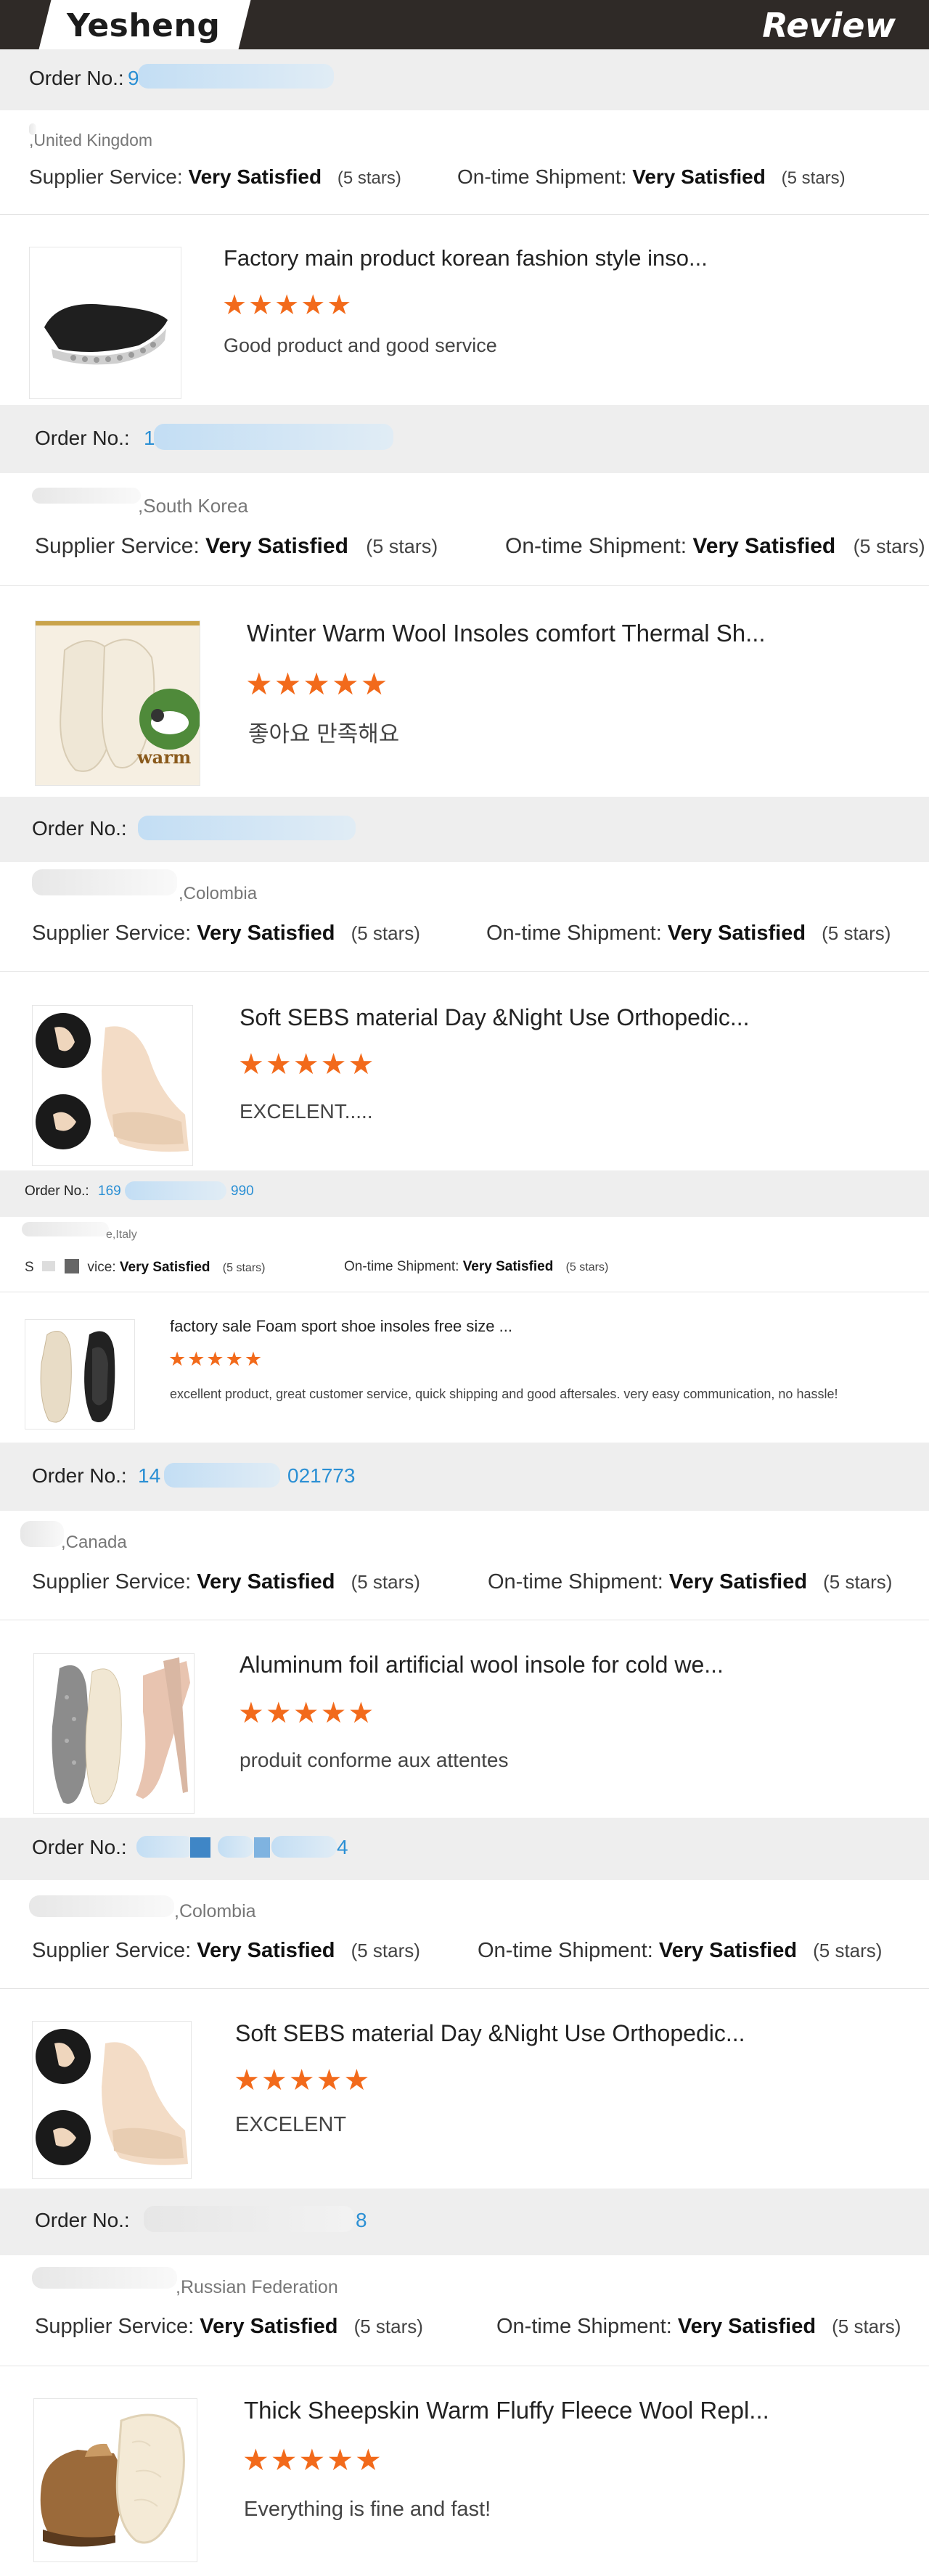  Describe the element at coordinates (122, 1234) in the screenshot. I see `buyer-country: e,Italy` at that location.